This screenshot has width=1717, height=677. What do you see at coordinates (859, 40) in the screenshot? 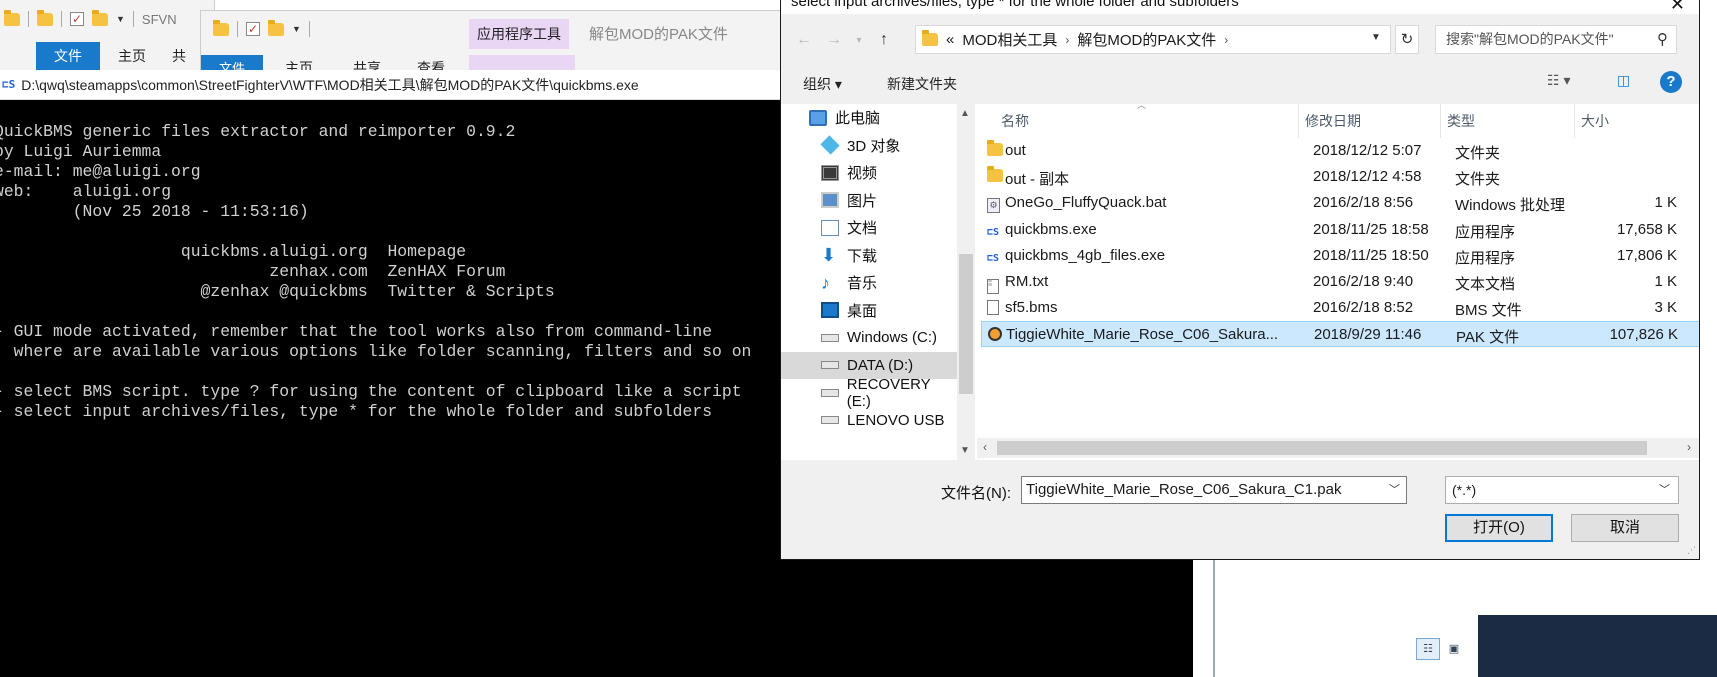
I see `recent-locations-chevron-icon: ▾` at bounding box center [859, 40].